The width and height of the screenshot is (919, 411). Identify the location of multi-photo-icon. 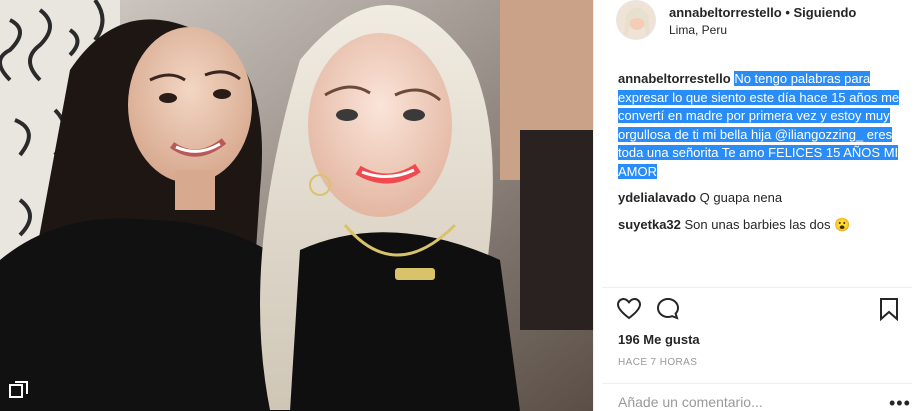
(19, 390).